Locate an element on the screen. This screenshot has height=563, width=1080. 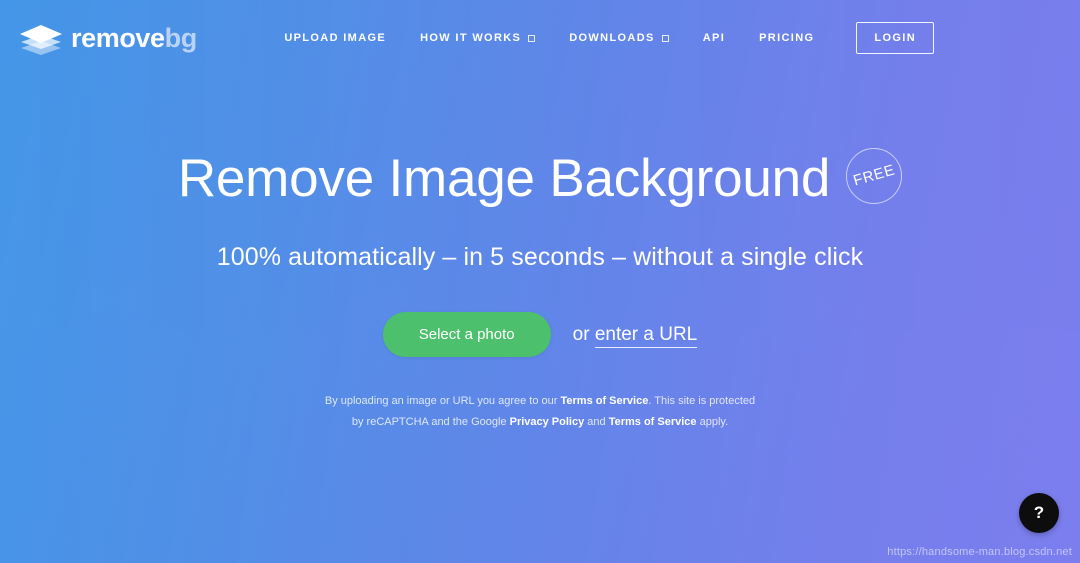
nav-label: API is located at coordinates (714, 38).